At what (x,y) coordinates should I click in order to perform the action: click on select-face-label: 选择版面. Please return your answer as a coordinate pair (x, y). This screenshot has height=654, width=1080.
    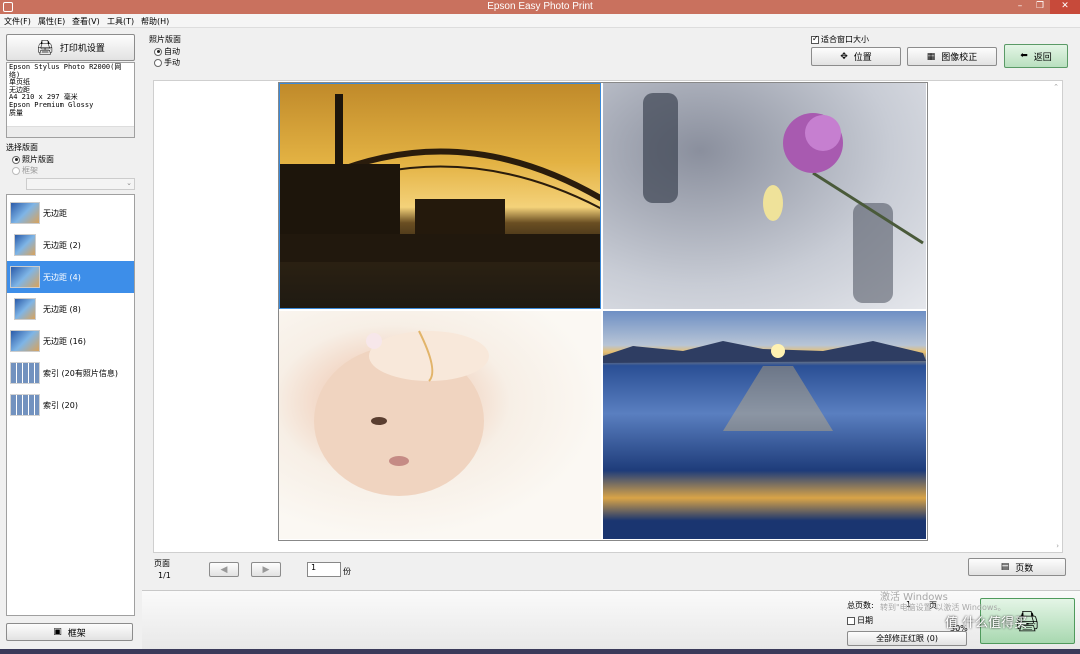
    Looking at the image, I should click on (22, 147).